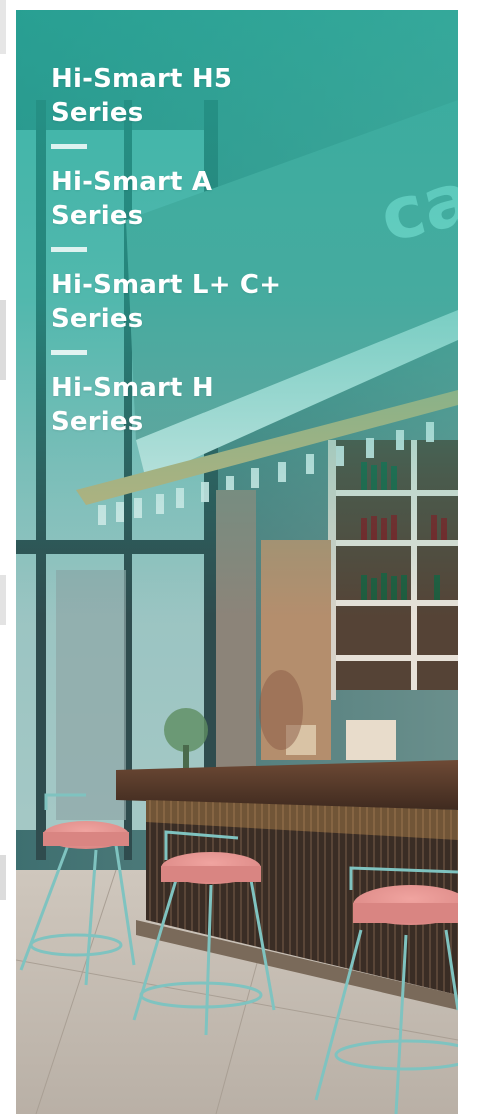 Image resolution: width=477 pixels, height=1114 pixels. What do you see at coordinates (181, 405) in the screenshot?
I see `series-link-hi-smart-h: Hi-Smart H Series` at bounding box center [181, 405].